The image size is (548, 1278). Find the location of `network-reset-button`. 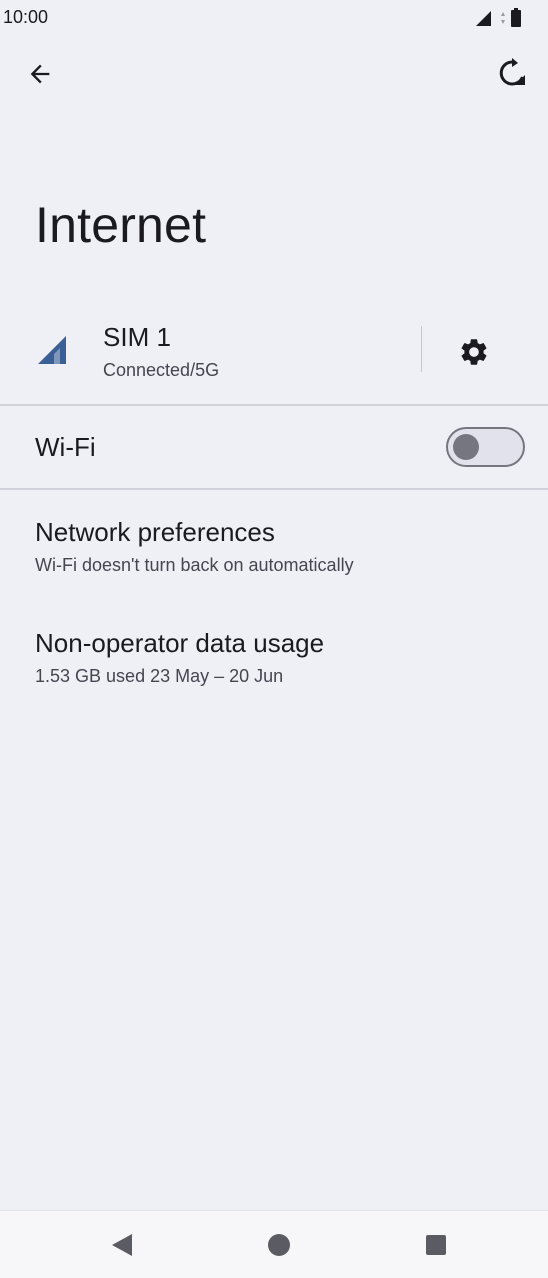

network-reset-button is located at coordinates (512, 74).